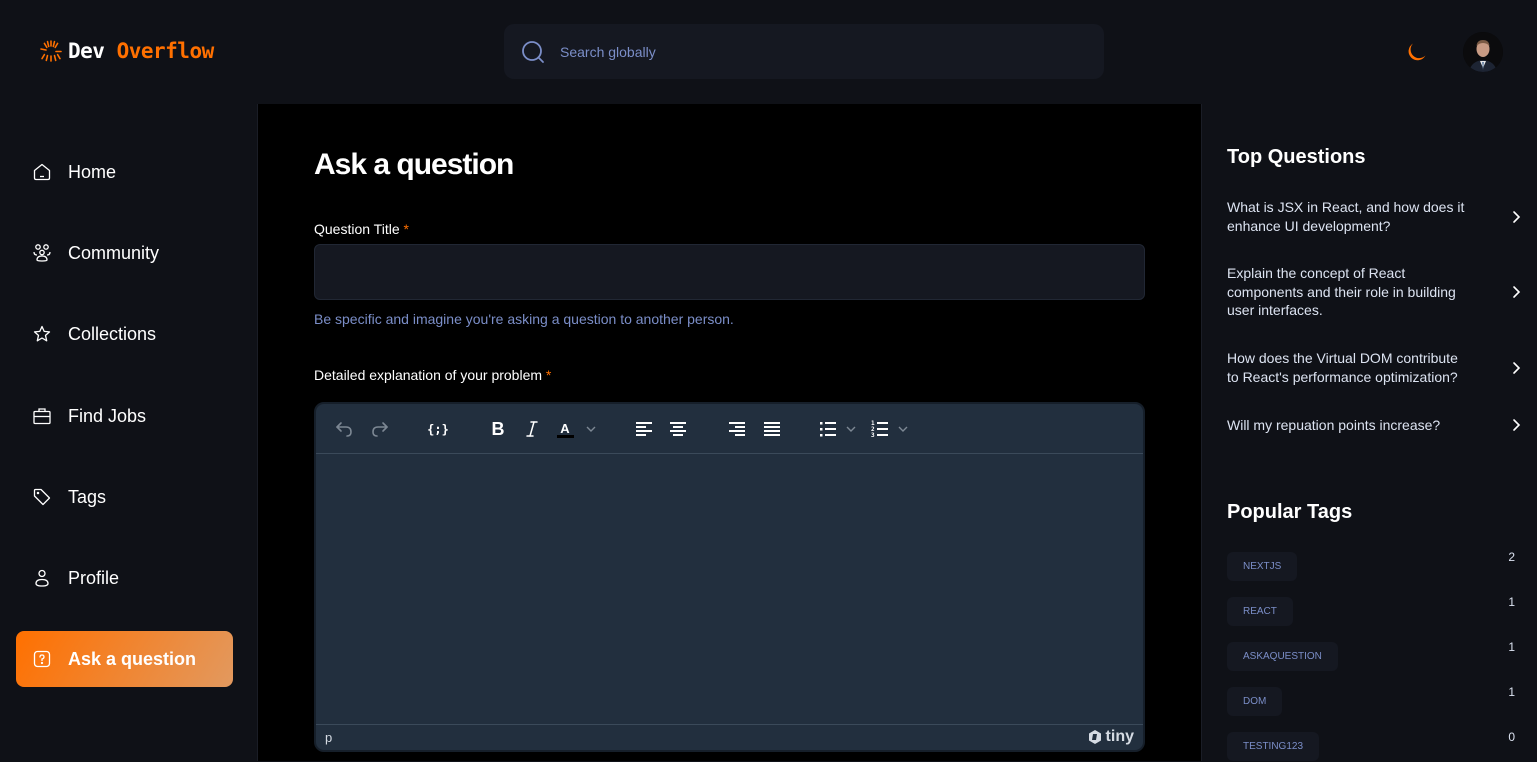  I want to click on bullet-list-icon, so click(838, 429).